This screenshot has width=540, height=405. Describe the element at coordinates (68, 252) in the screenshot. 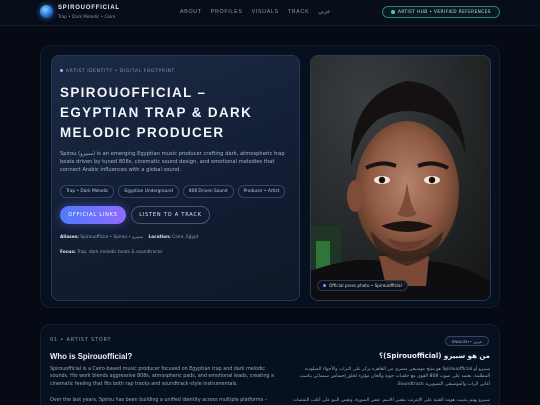

I see `focus-label: Focus:` at that location.